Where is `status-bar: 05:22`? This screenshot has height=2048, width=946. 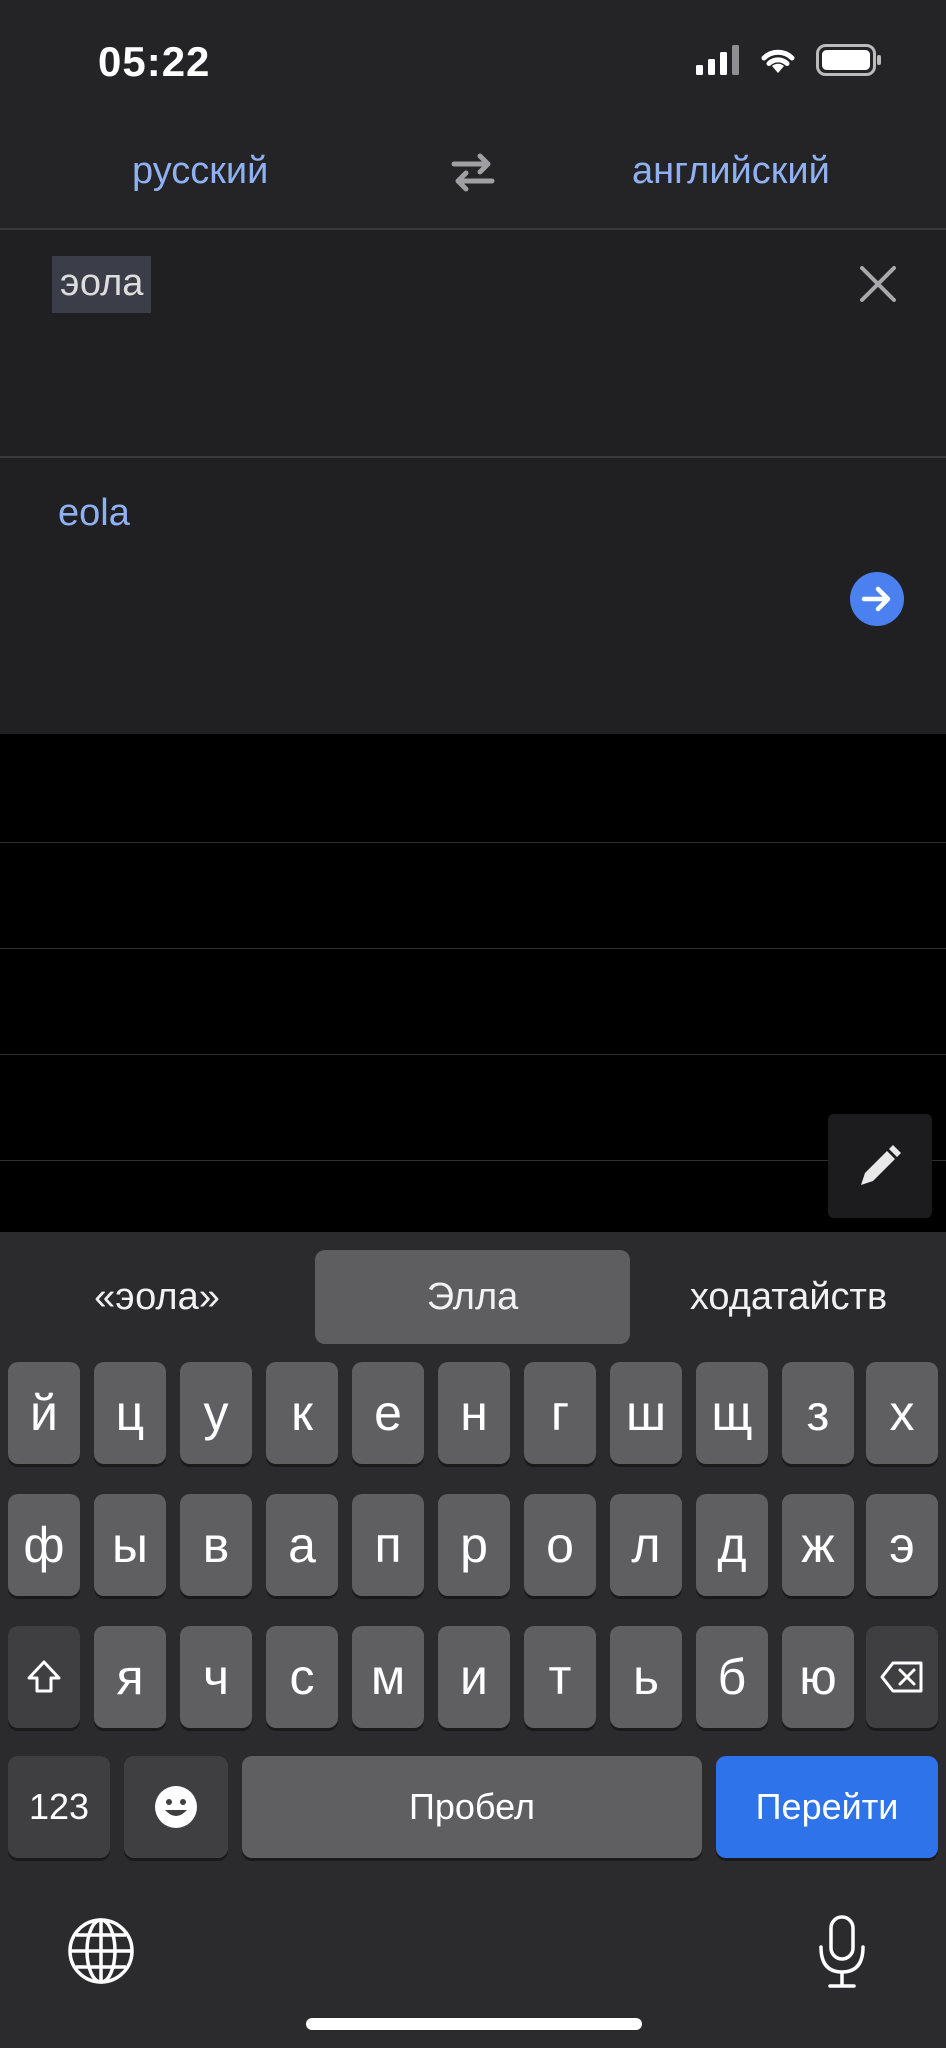 status-bar: 05:22 is located at coordinates (473, 57).